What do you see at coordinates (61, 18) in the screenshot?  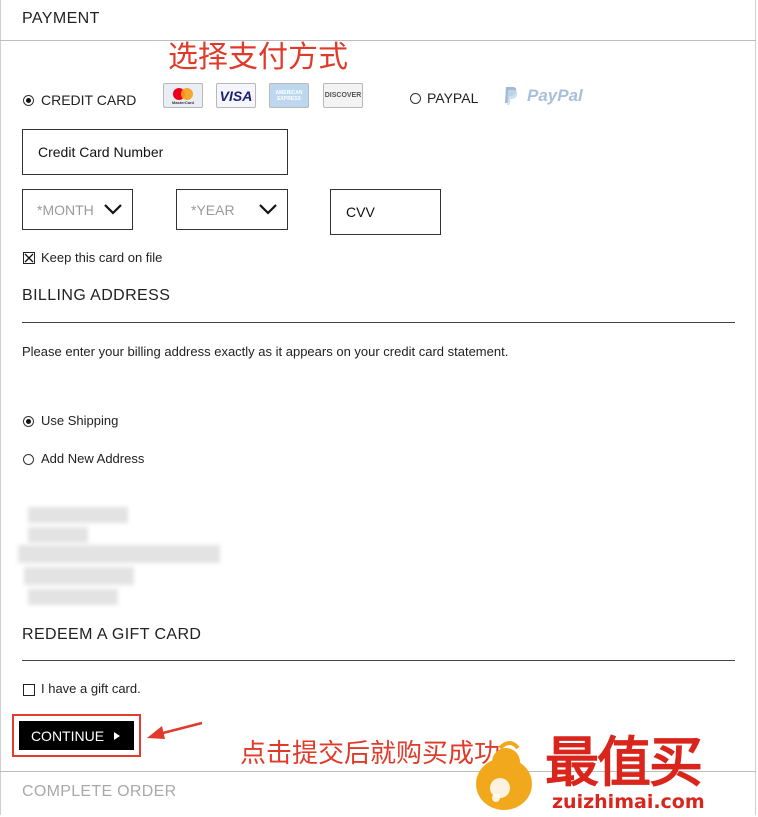 I see `payment-section-title: PAYMENT` at bounding box center [61, 18].